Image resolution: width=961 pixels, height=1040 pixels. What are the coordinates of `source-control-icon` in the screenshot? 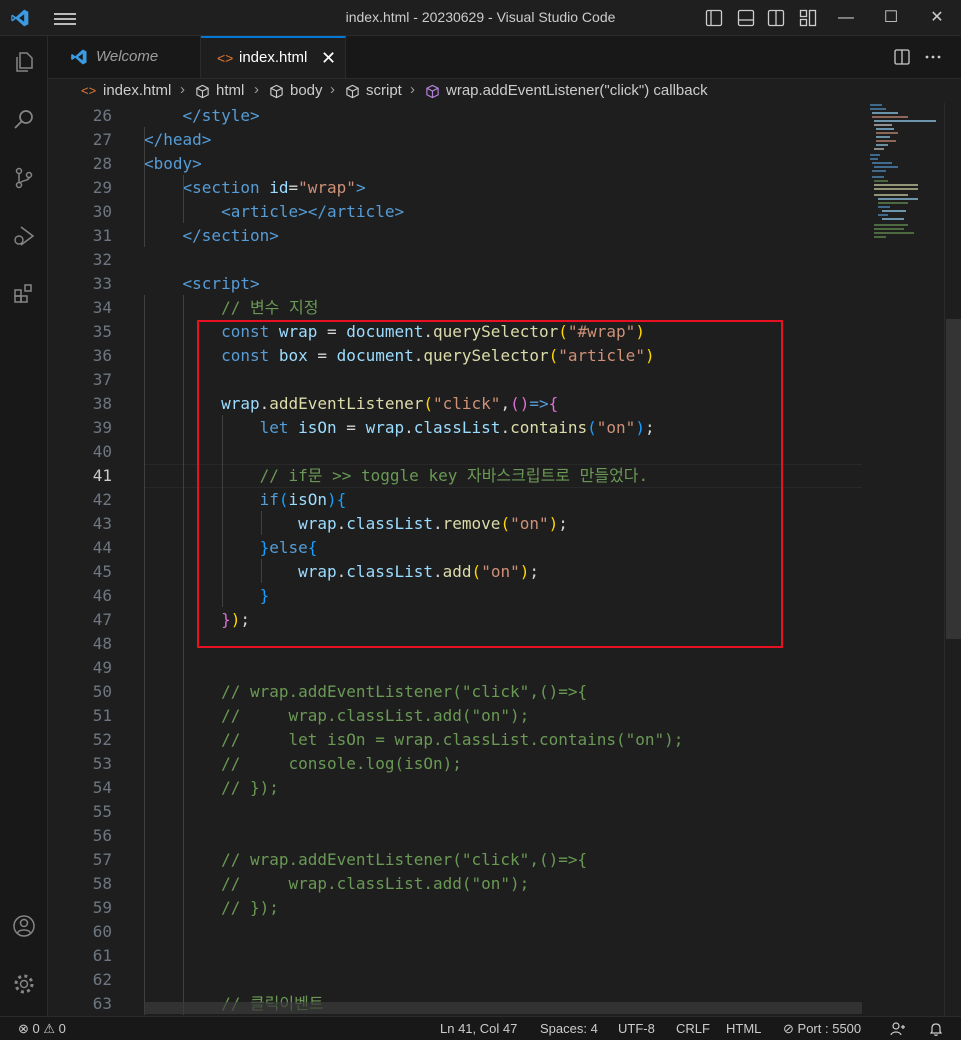 It's located at (24, 178).